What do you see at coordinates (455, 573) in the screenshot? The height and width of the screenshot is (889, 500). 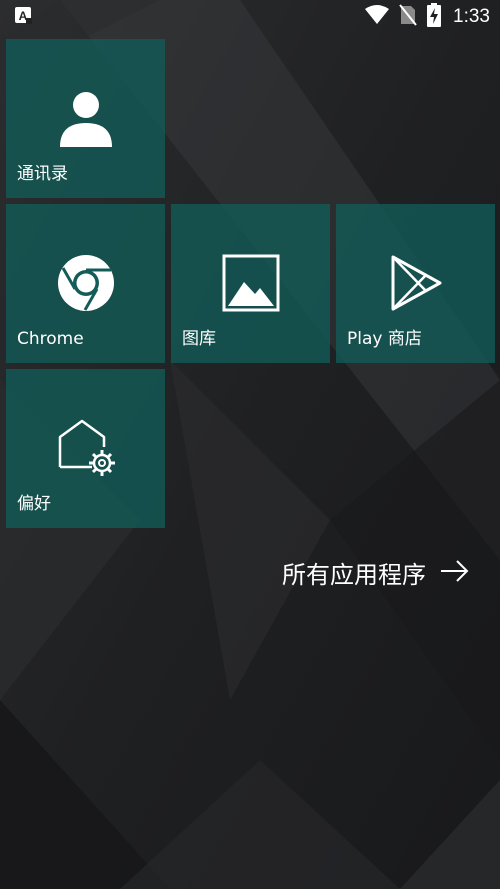 I see `arrow-right-icon` at bounding box center [455, 573].